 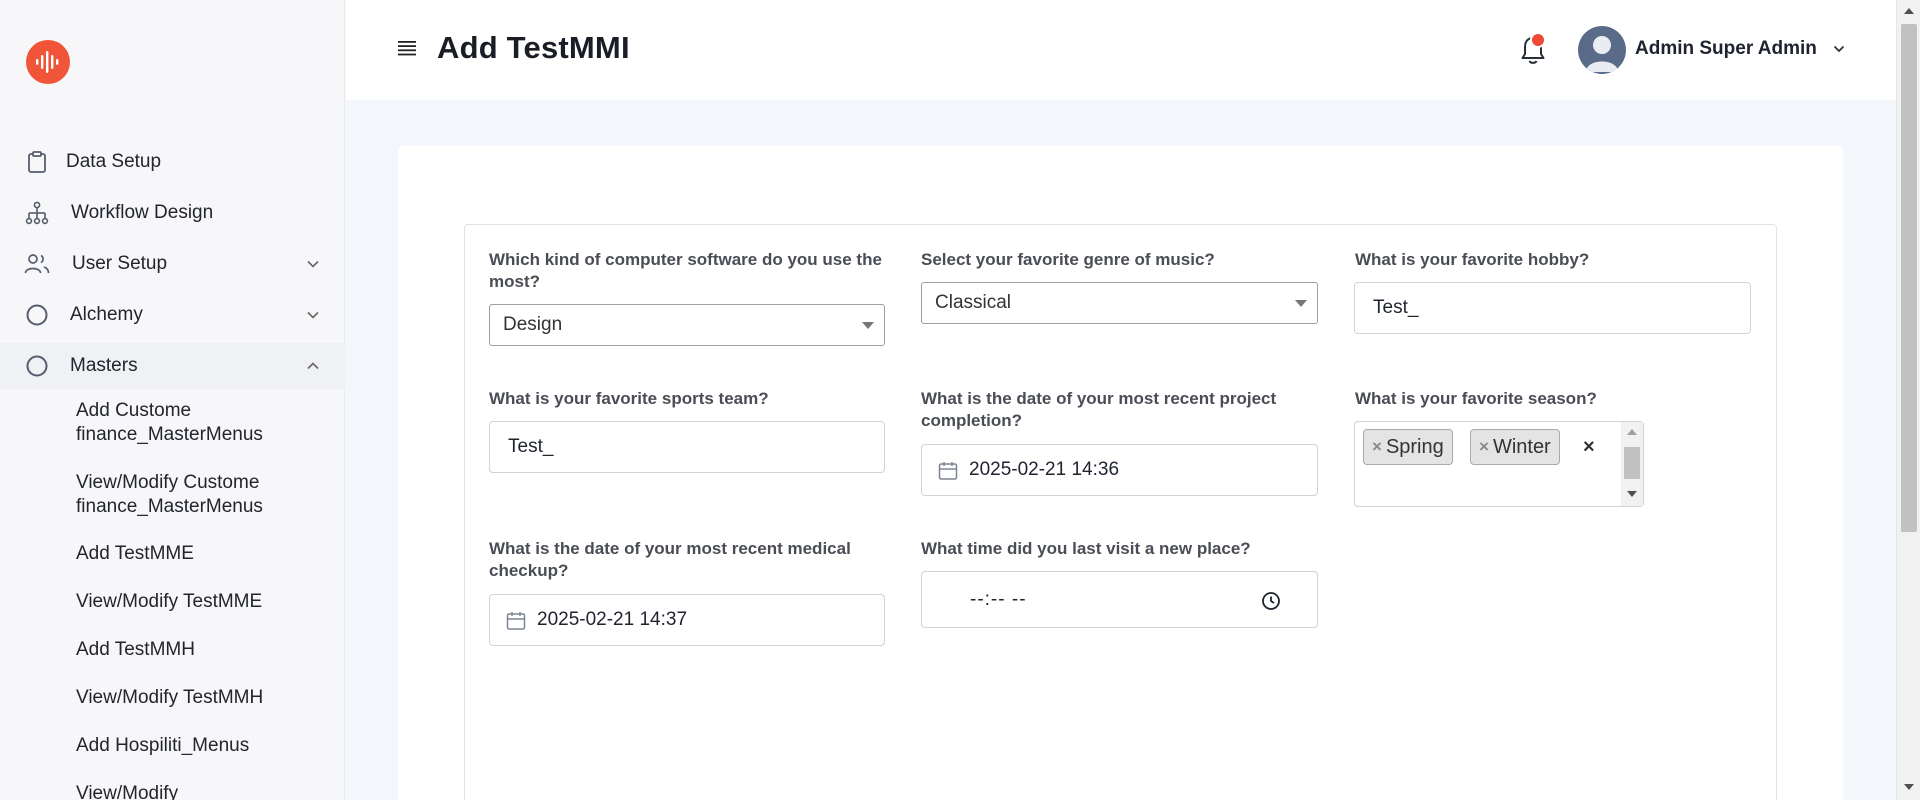 I want to click on app-logo, so click(x=48, y=62).